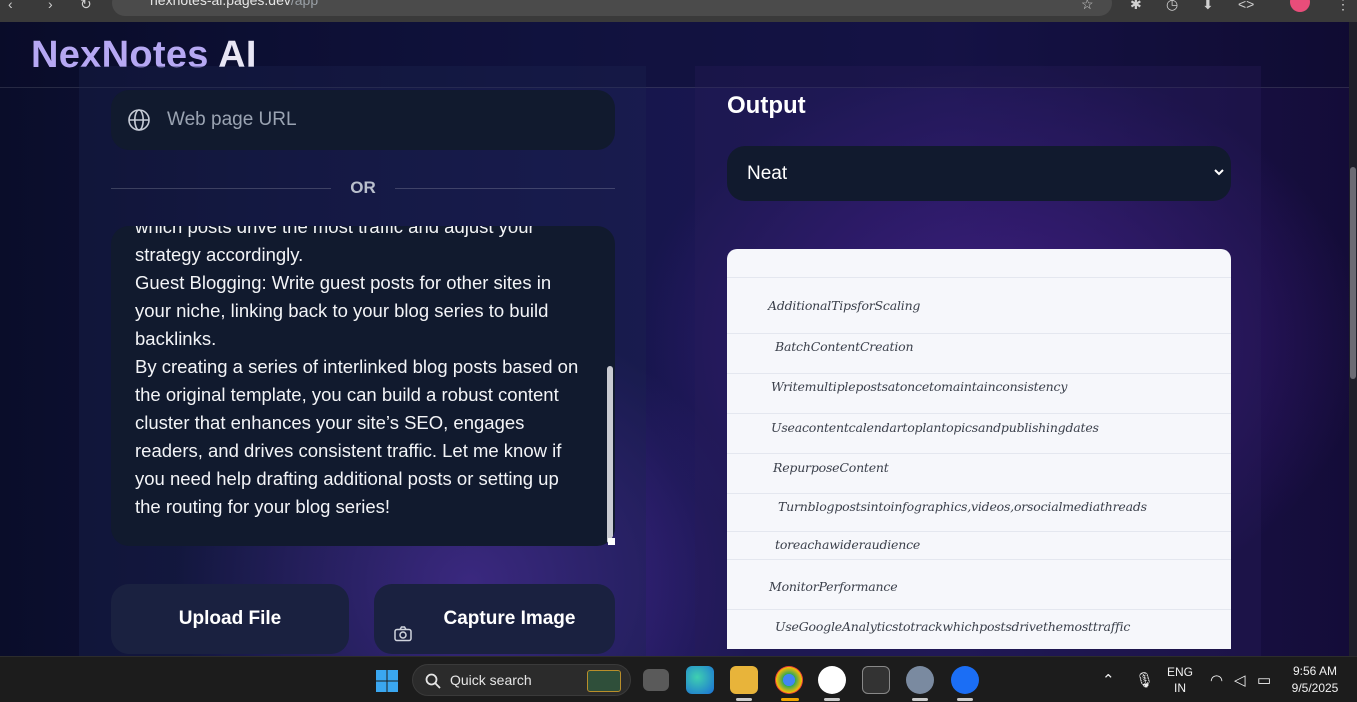 The image size is (1357, 702). I want to click on profile-avatar, so click(1300, 6).